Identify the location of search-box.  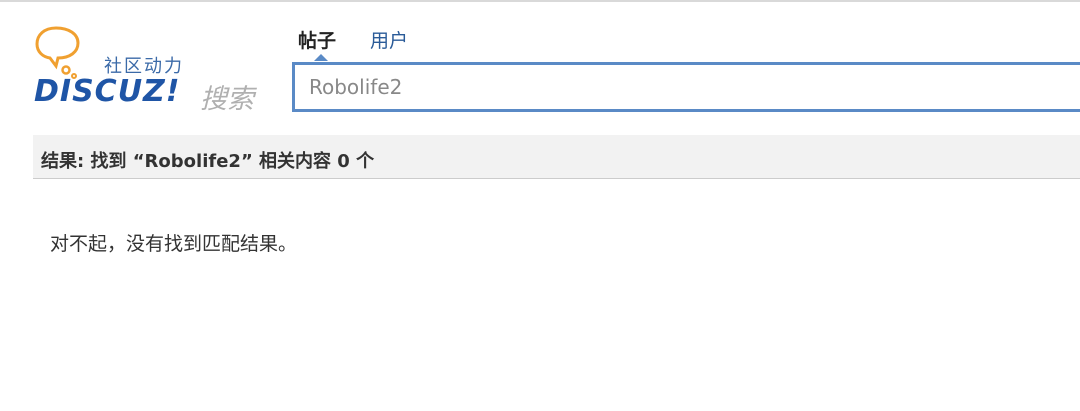
(686, 87).